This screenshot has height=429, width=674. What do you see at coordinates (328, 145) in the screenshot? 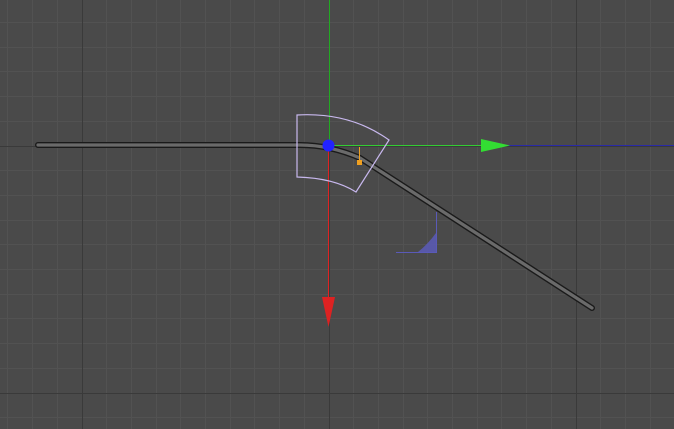
I see `object-pivot-icon` at bounding box center [328, 145].